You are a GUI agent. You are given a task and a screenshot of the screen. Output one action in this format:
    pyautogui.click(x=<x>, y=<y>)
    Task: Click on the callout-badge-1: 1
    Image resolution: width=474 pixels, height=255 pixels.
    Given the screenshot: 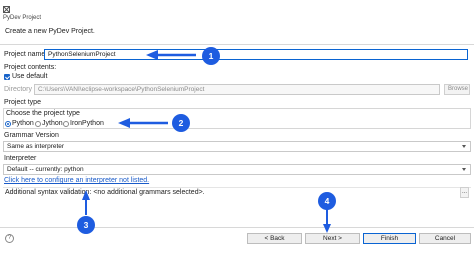 What is the action you would take?
    pyautogui.click(x=211, y=56)
    